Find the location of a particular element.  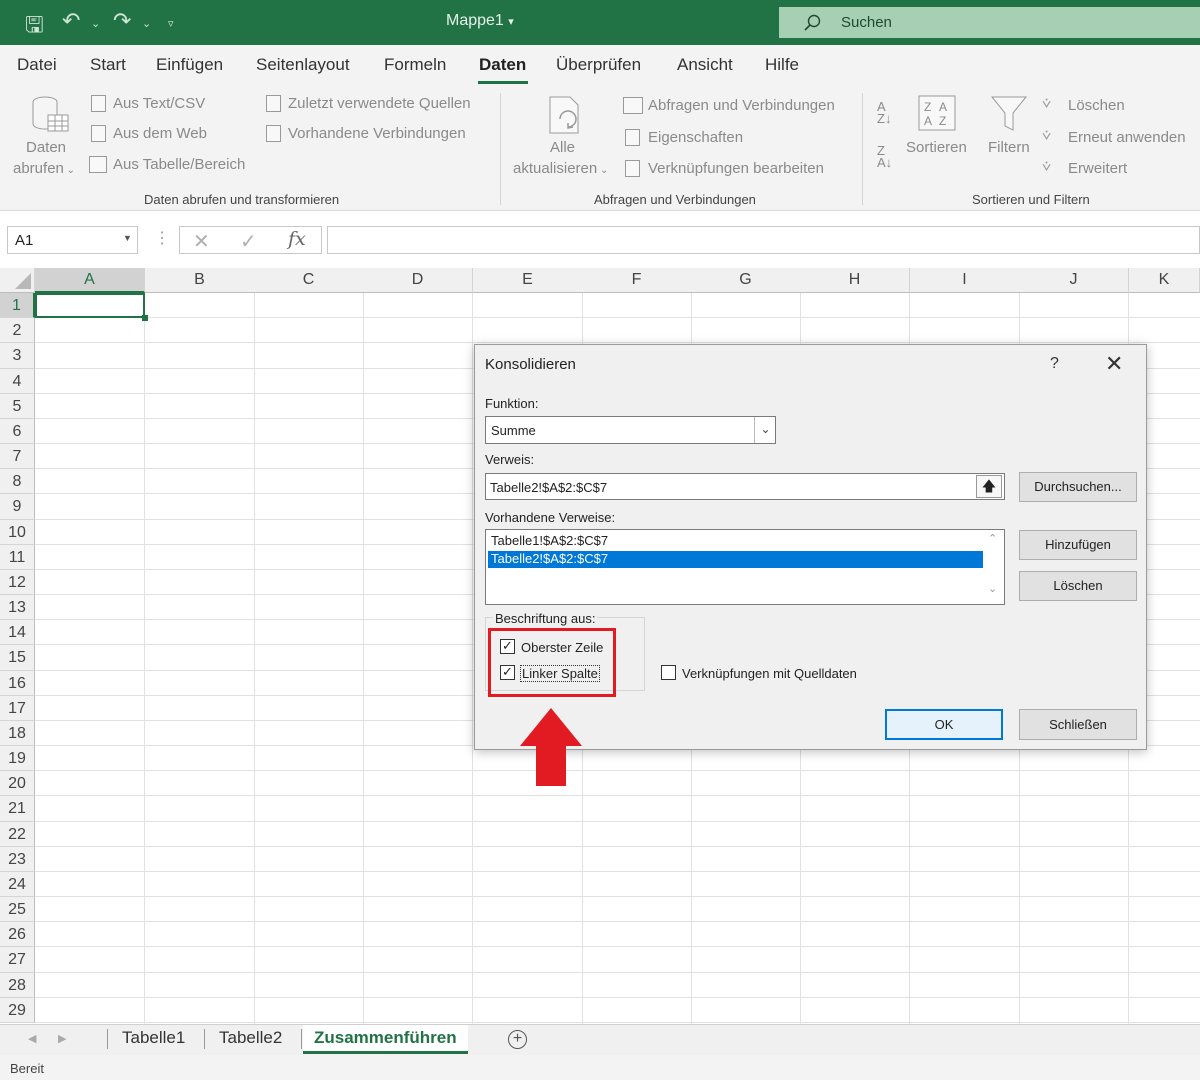

row-header: 18 is located at coordinates (17, 733).